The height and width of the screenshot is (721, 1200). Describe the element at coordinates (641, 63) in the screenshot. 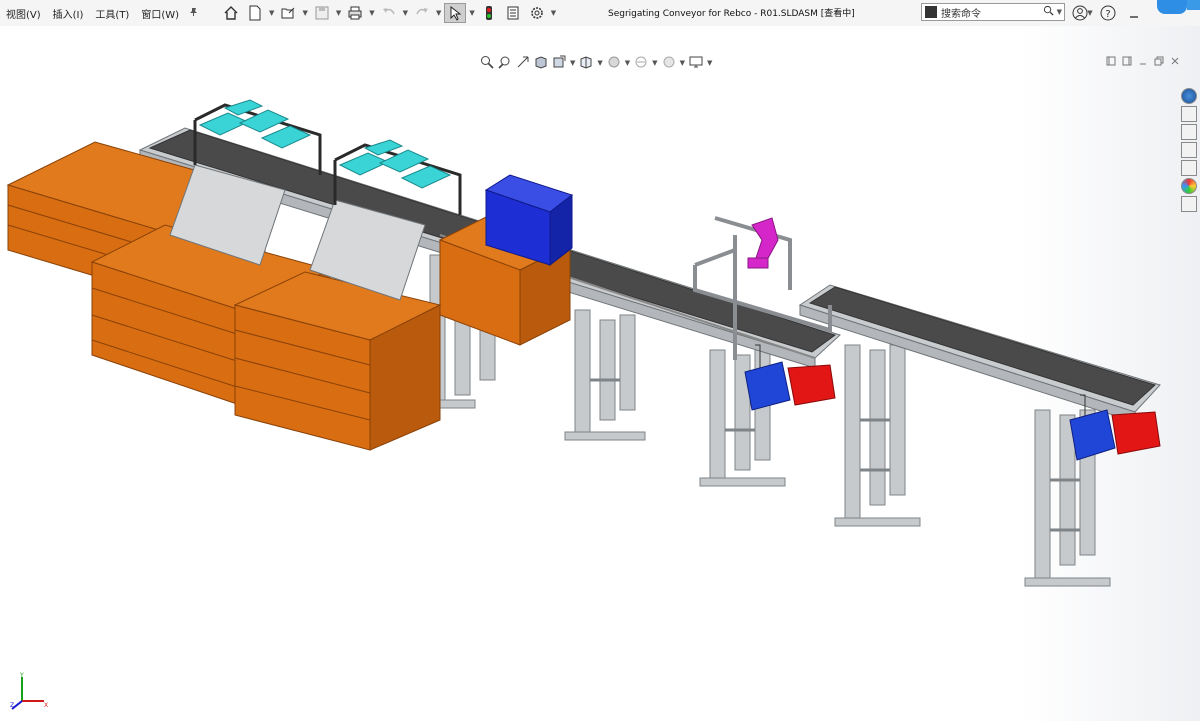

I see `hide-show-items-icon` at that location.